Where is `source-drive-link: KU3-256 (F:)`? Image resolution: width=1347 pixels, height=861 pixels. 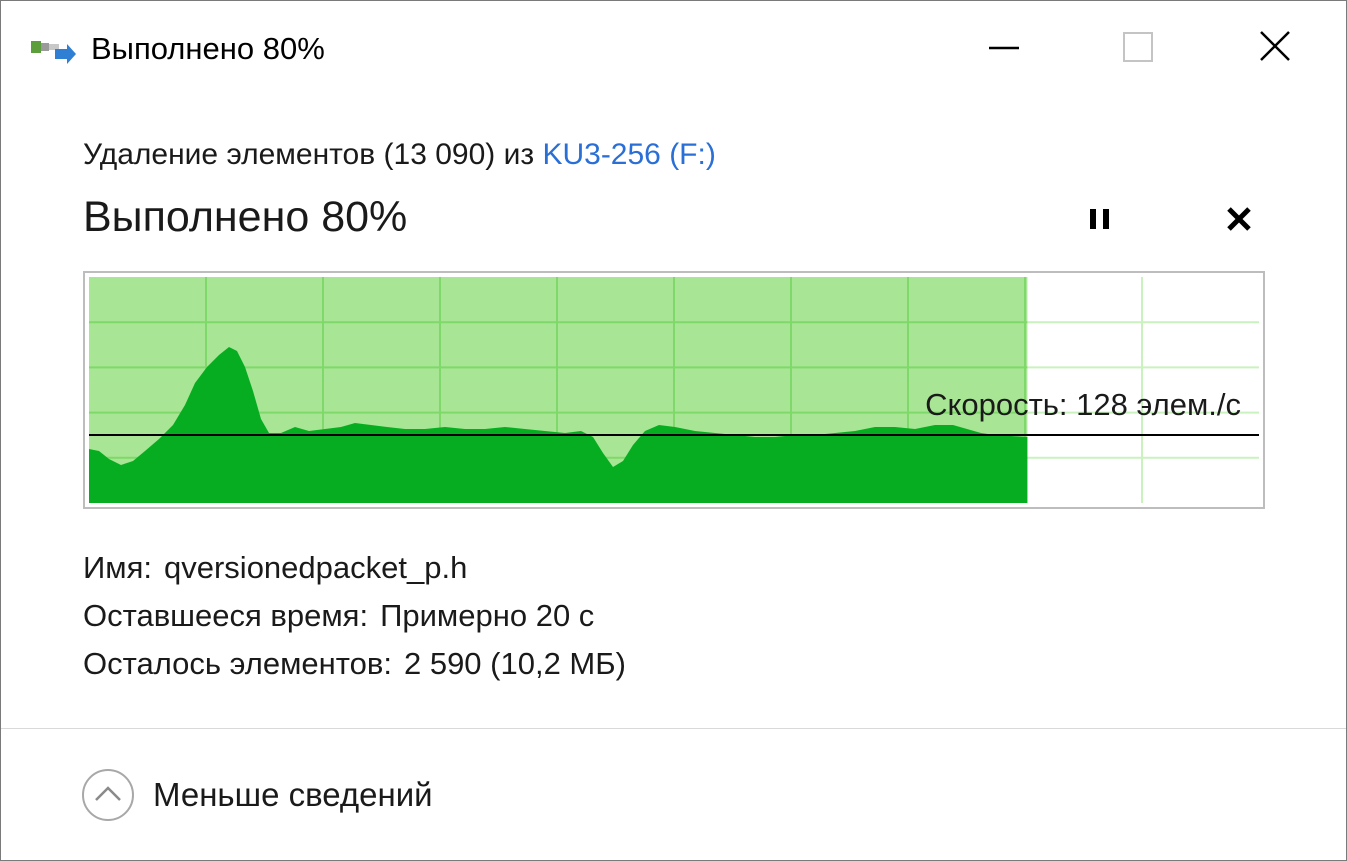 source-drive-link: KU3-256 (F:) is located at coordinates (628, 154).